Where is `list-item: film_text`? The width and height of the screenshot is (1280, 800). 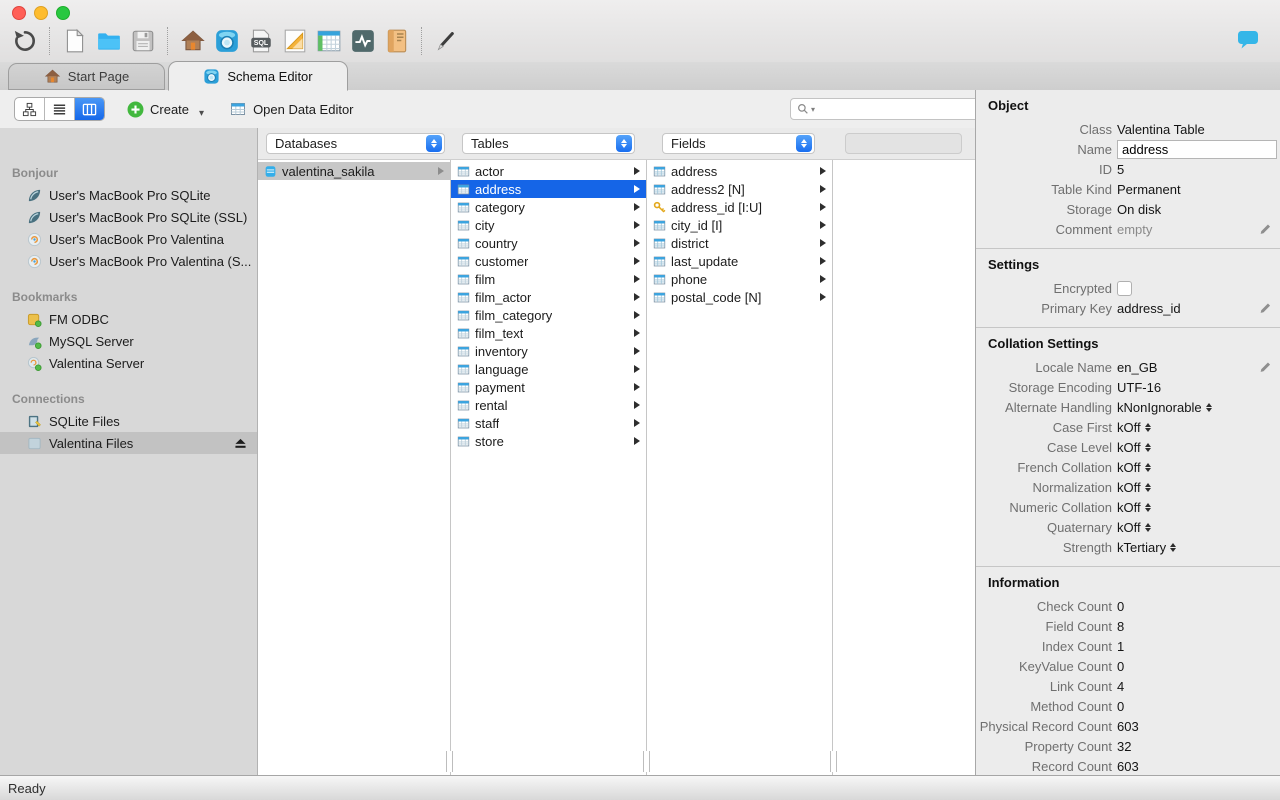 list-item: film_text is located at coordinates (548, 333).